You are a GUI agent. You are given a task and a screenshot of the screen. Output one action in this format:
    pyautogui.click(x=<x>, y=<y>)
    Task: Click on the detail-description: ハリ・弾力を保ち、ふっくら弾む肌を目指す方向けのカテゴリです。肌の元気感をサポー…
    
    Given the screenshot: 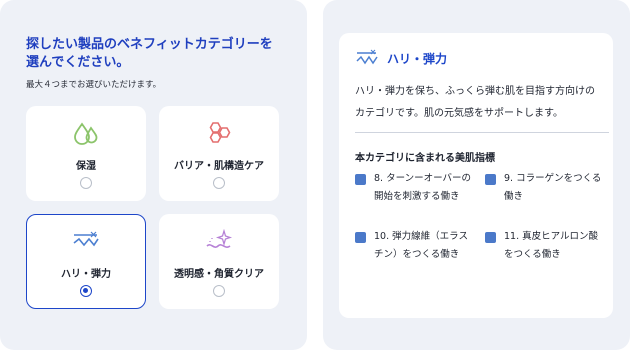 What is the action you would take?
    pyautogui.click(x=475, y=102)
    